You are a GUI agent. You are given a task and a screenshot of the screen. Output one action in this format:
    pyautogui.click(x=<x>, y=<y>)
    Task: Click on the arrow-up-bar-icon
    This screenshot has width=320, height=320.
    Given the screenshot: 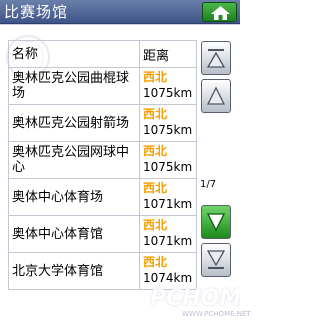 What is the action you would take?
    pyautogui.click(x=216, y=58)
    